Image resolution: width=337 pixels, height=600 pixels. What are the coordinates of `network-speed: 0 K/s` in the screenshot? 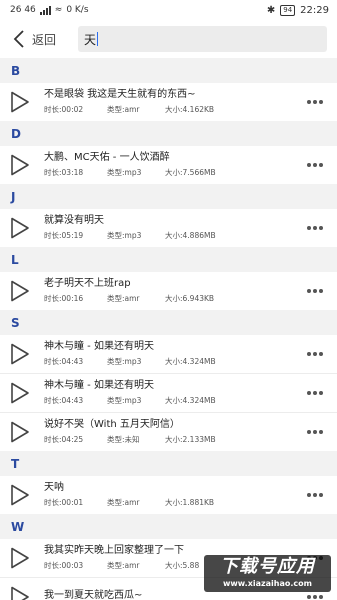 It's located at (77, 10).